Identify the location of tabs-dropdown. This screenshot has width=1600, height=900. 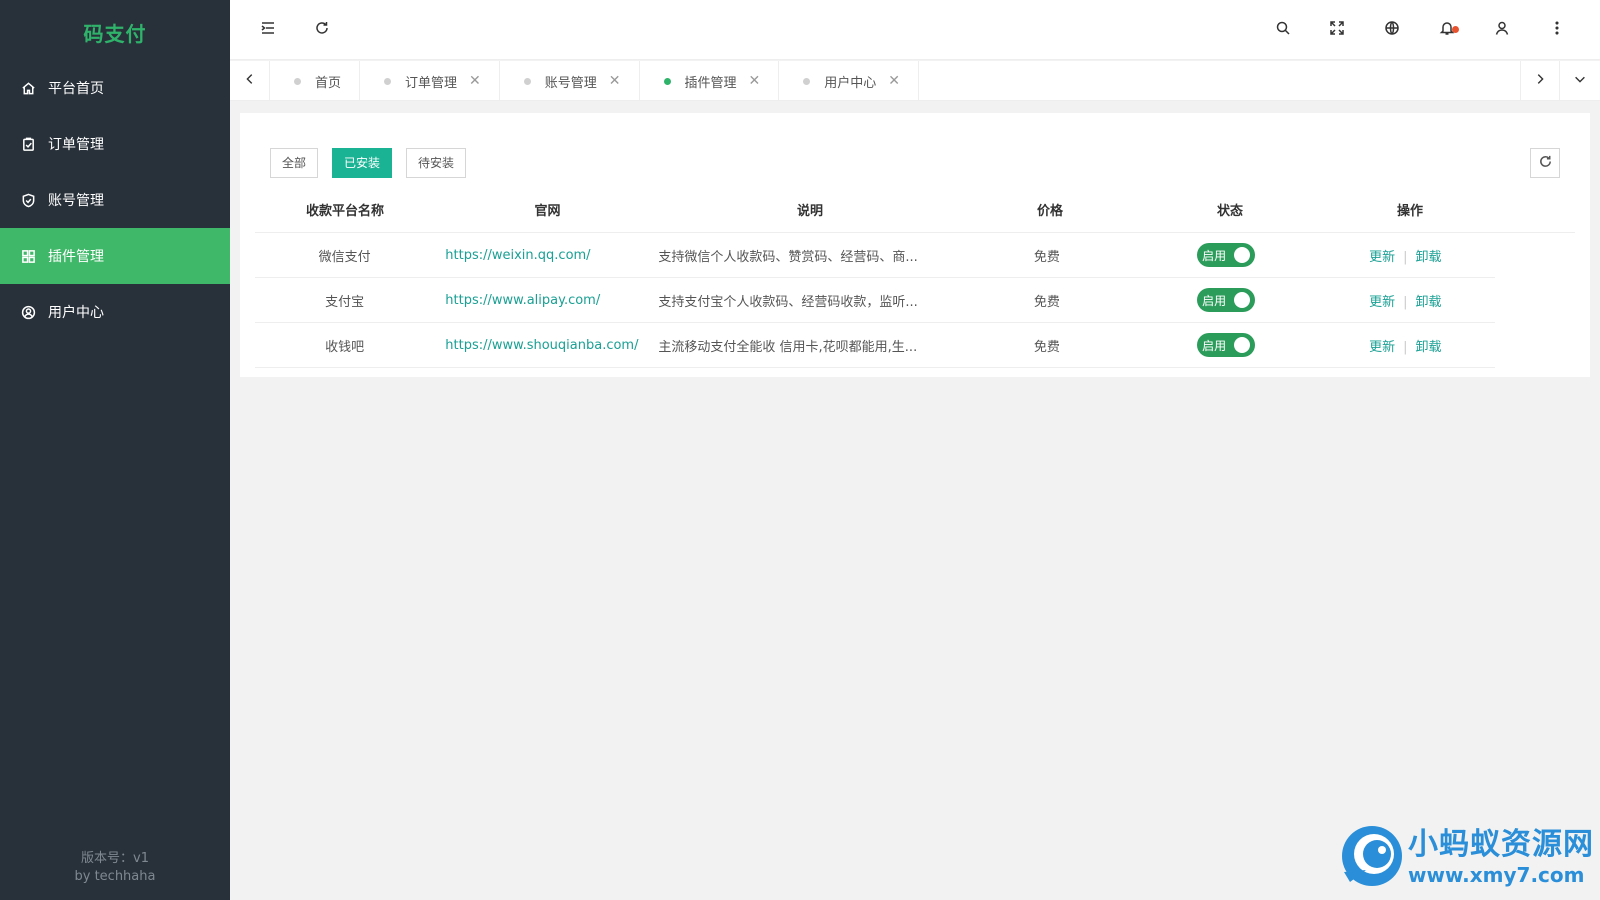
(1580, 81).